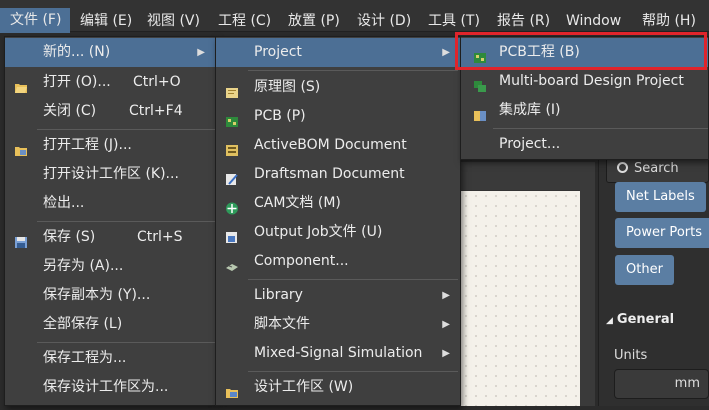  I want to click on menu-place: 放置 (P), so click(314, 21).